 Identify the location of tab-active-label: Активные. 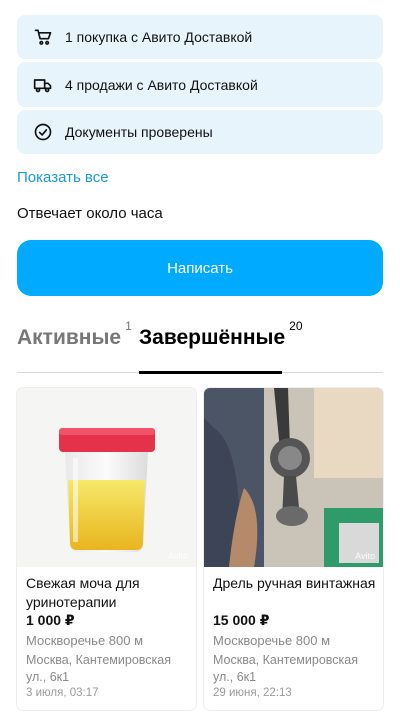
(69, 337).